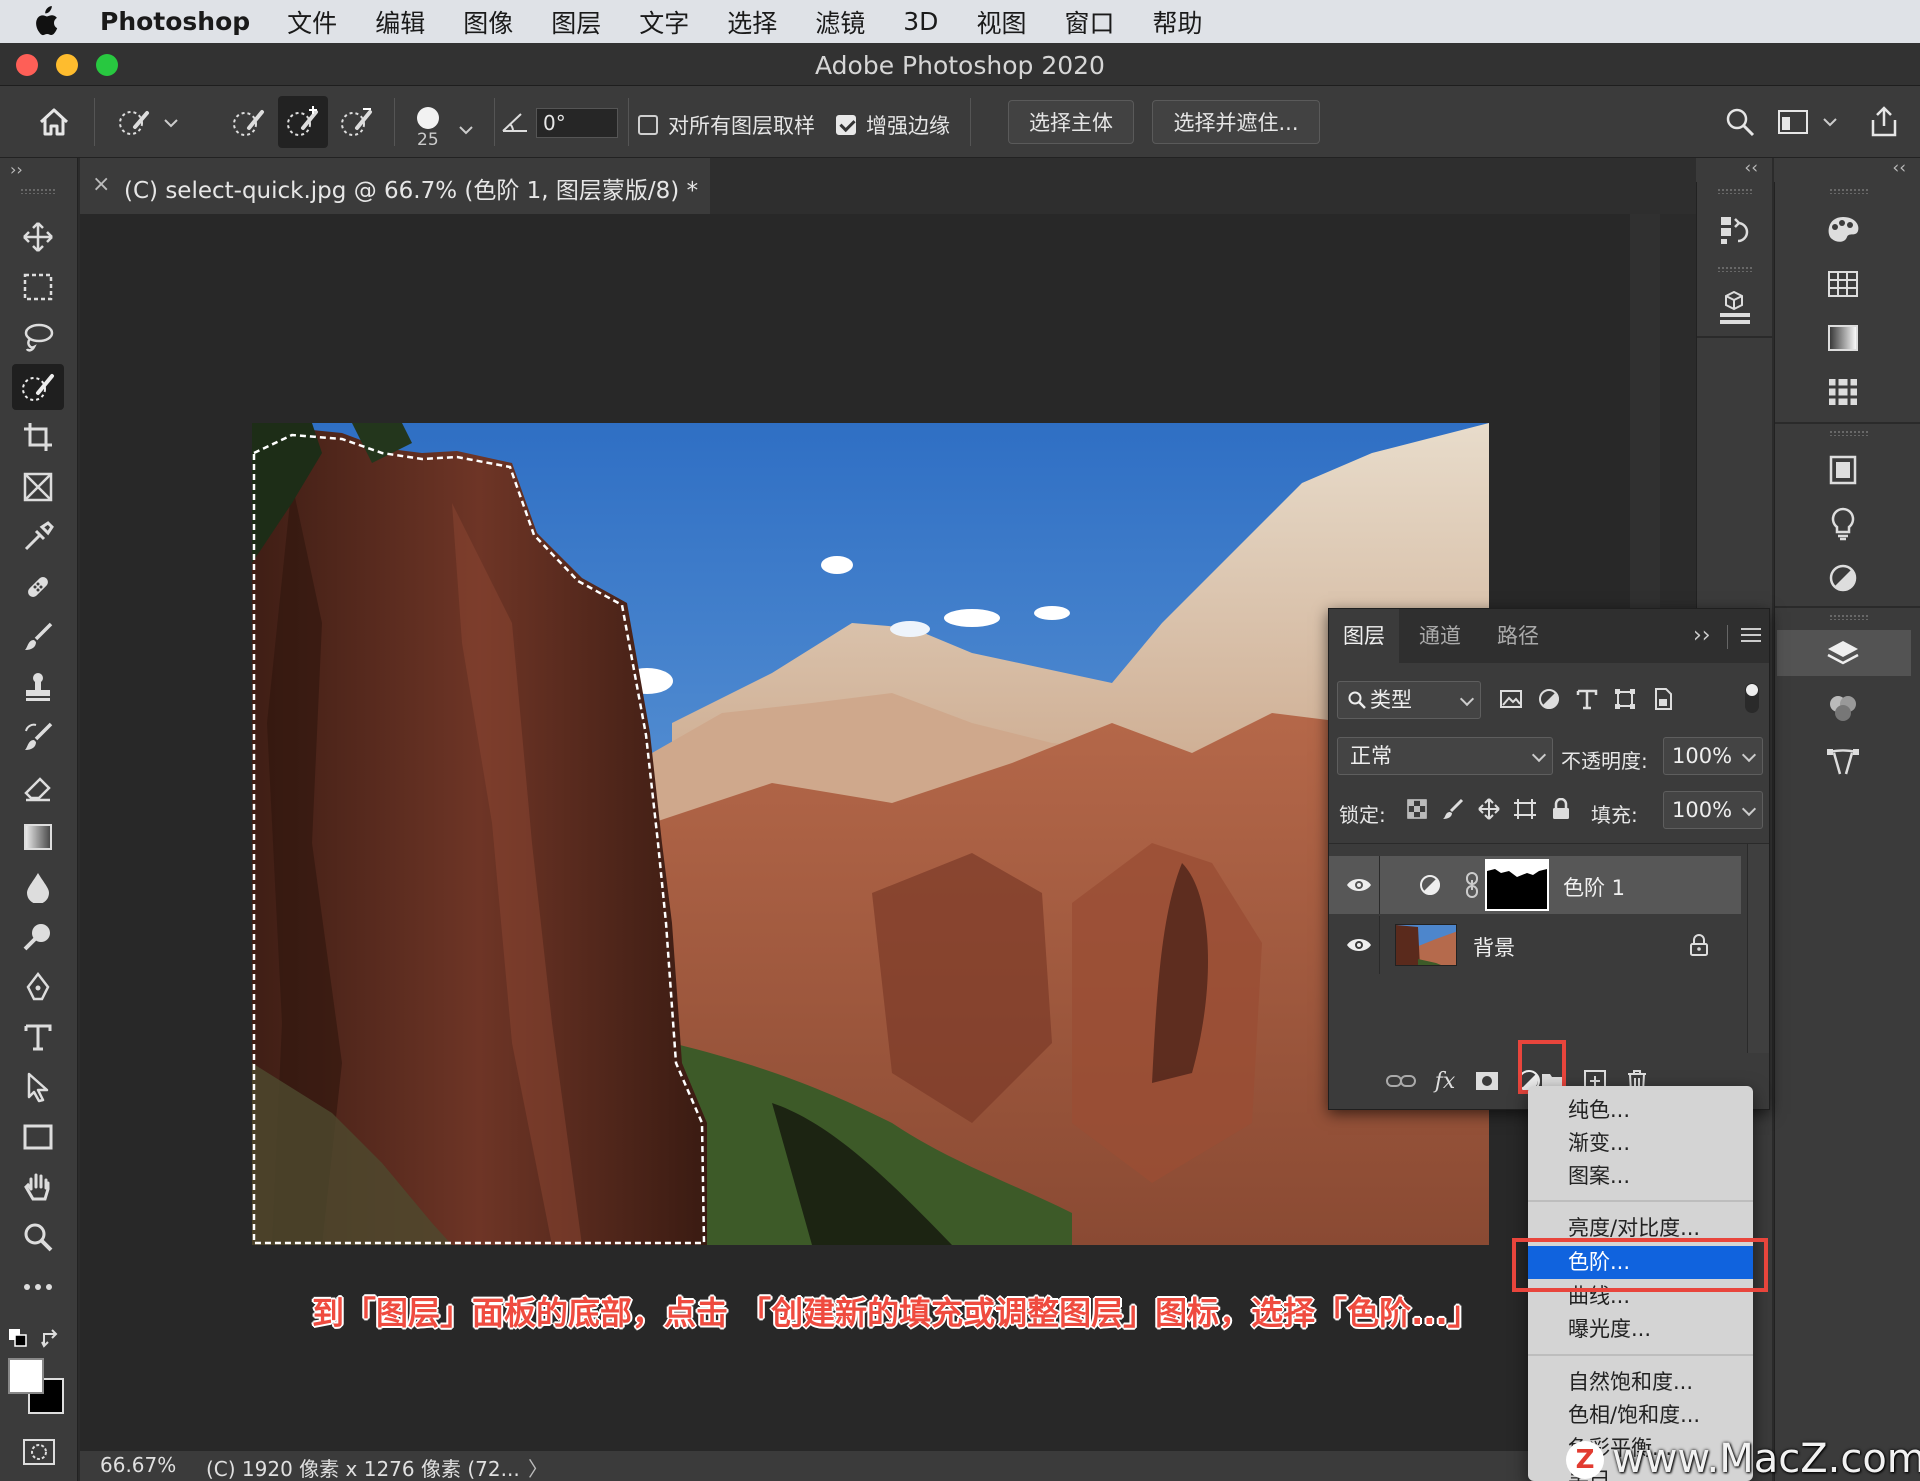 This screenshot has width=1920, height=1481. What do you see at coordinates (1071, 122) in the screenshot?
I see `select-subject-button: 选择主体` at bounding box center [1071, 122].